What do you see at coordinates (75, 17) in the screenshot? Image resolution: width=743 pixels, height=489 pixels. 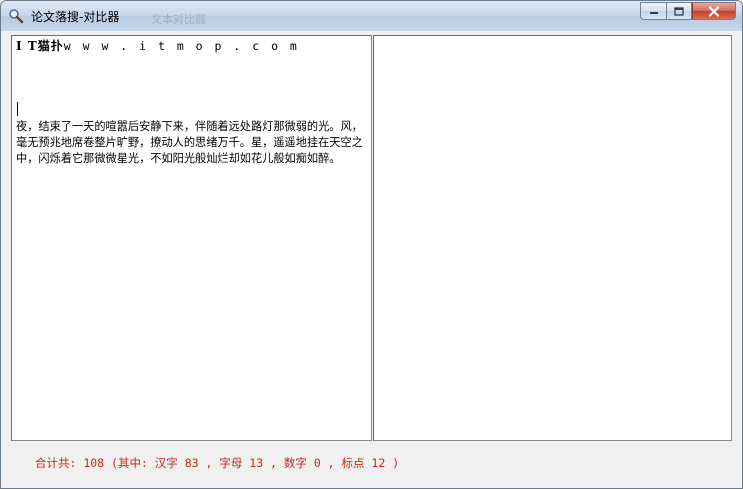 I see `window-title: 论文落搜-对比器` at bounding box center [75, 17].